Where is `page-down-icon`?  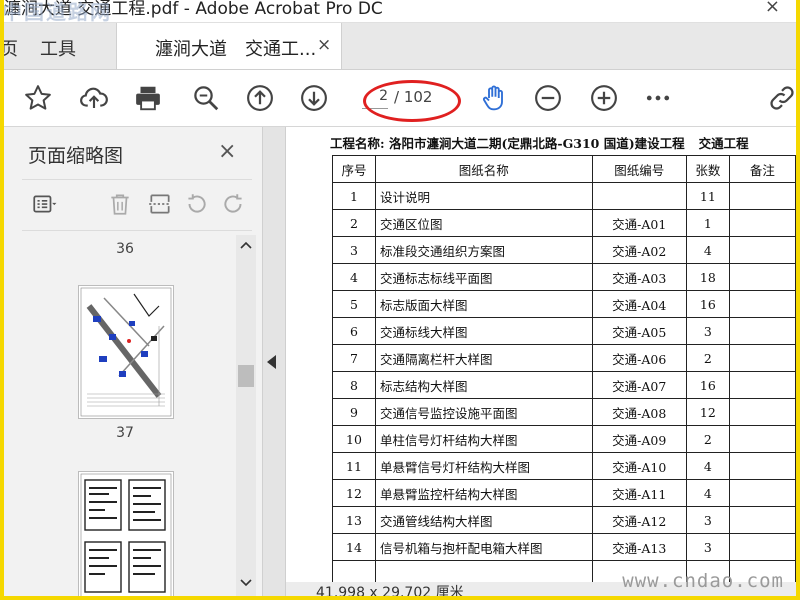 page-down-icon is located at coordinates (314, 98).